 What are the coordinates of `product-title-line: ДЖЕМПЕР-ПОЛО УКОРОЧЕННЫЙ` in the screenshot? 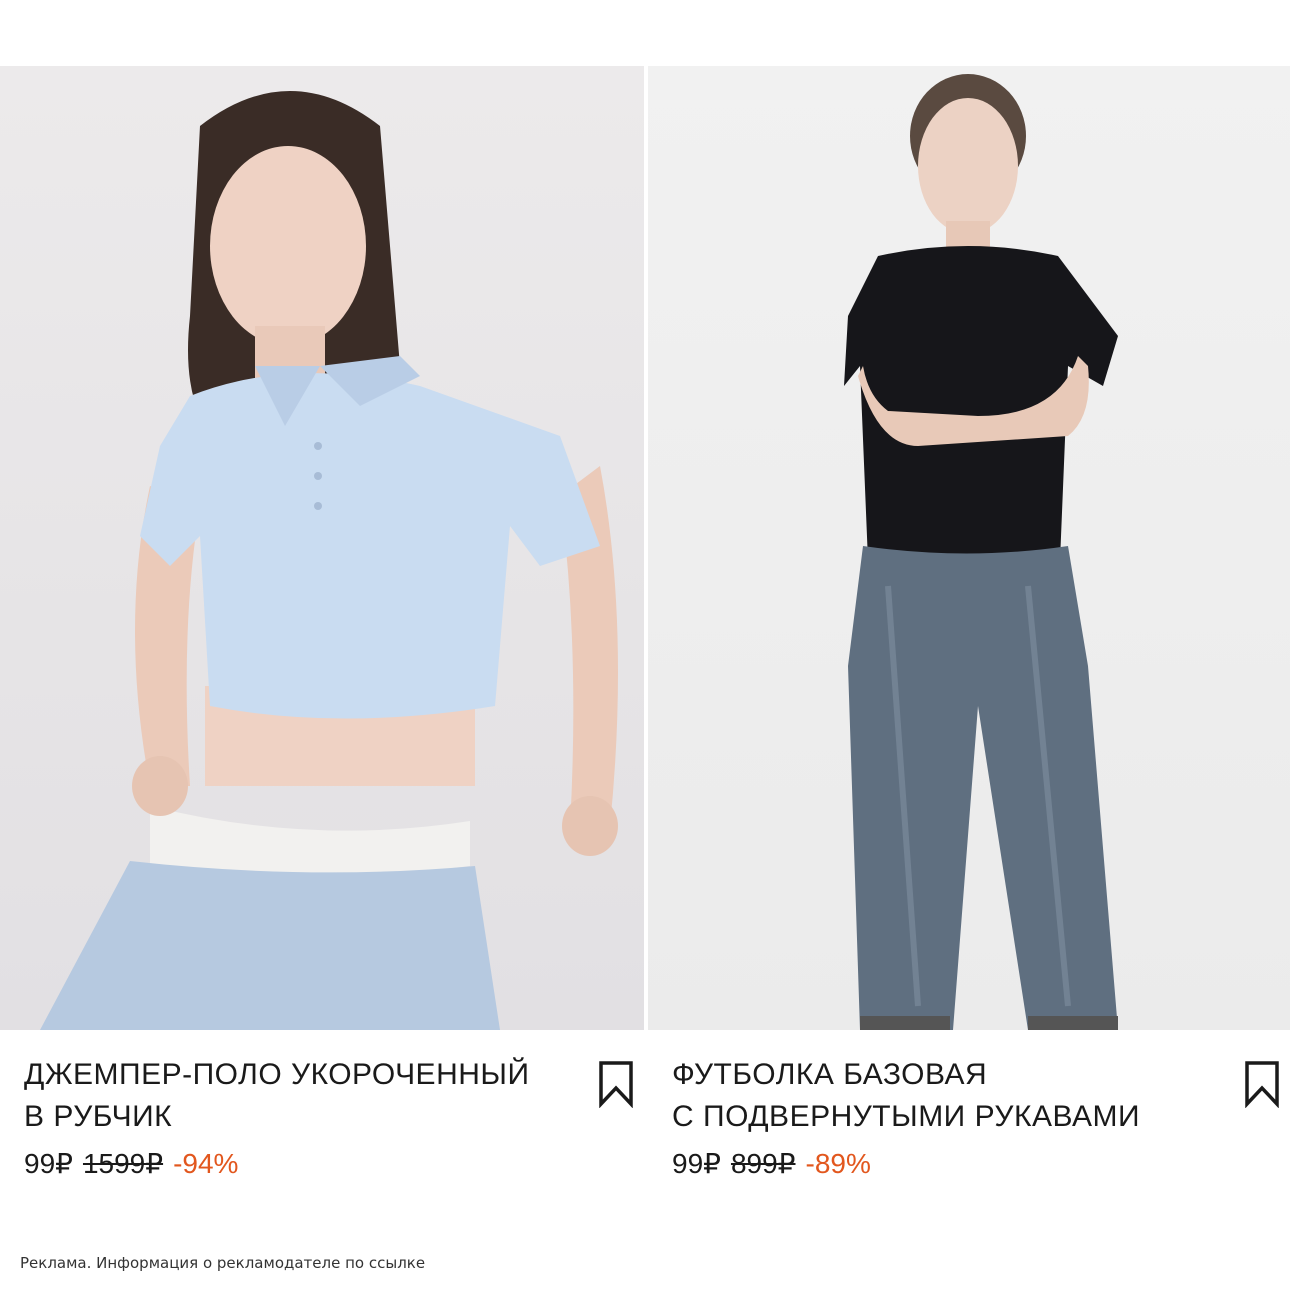 It's located at (277, 1074).